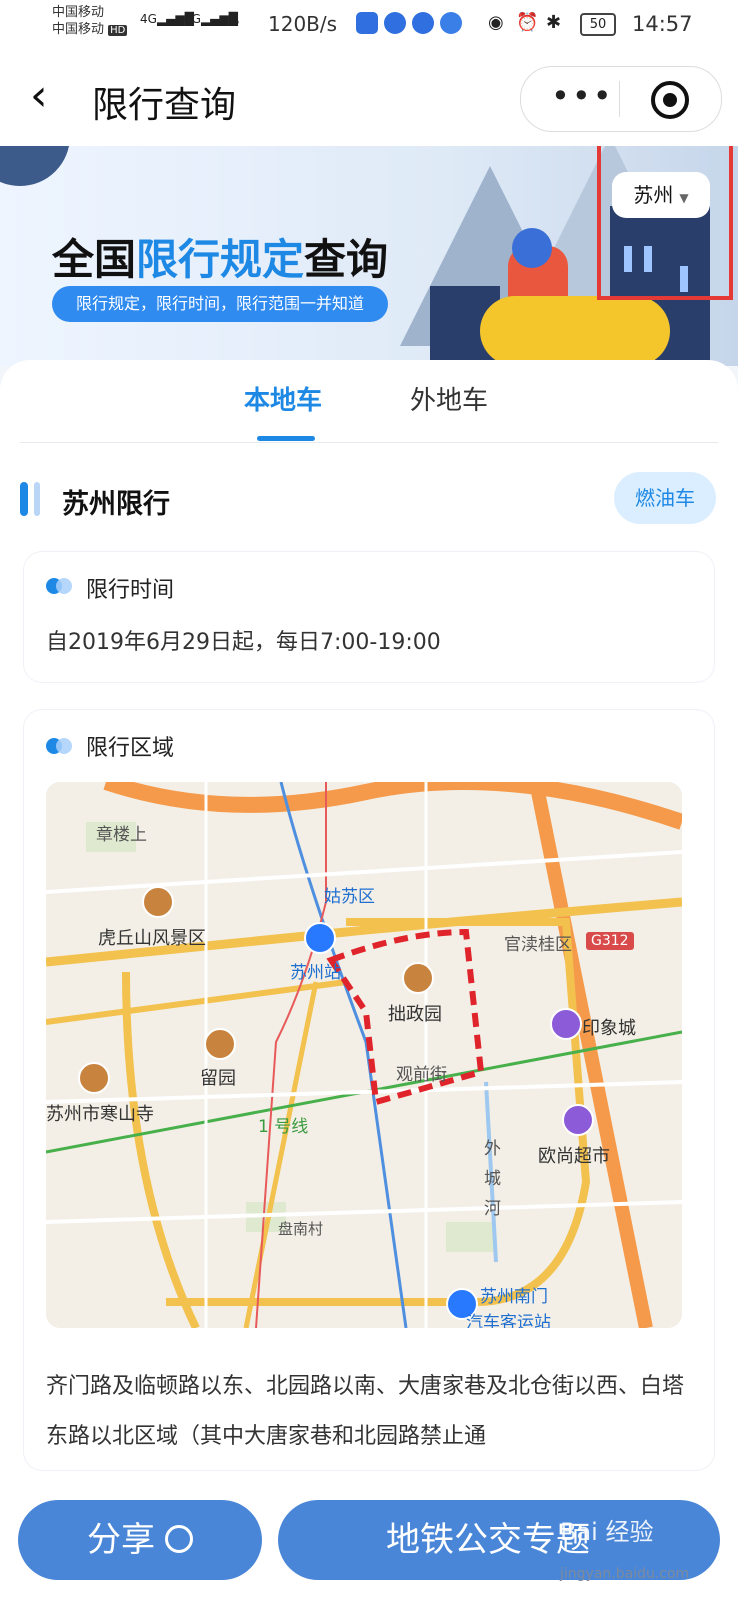 This screenshot has height=1600, width=738. Describe the element at coordinates (369, 98) in the screenshot. I see `nav-bar: ‹ 限行查询 •••` at that location.